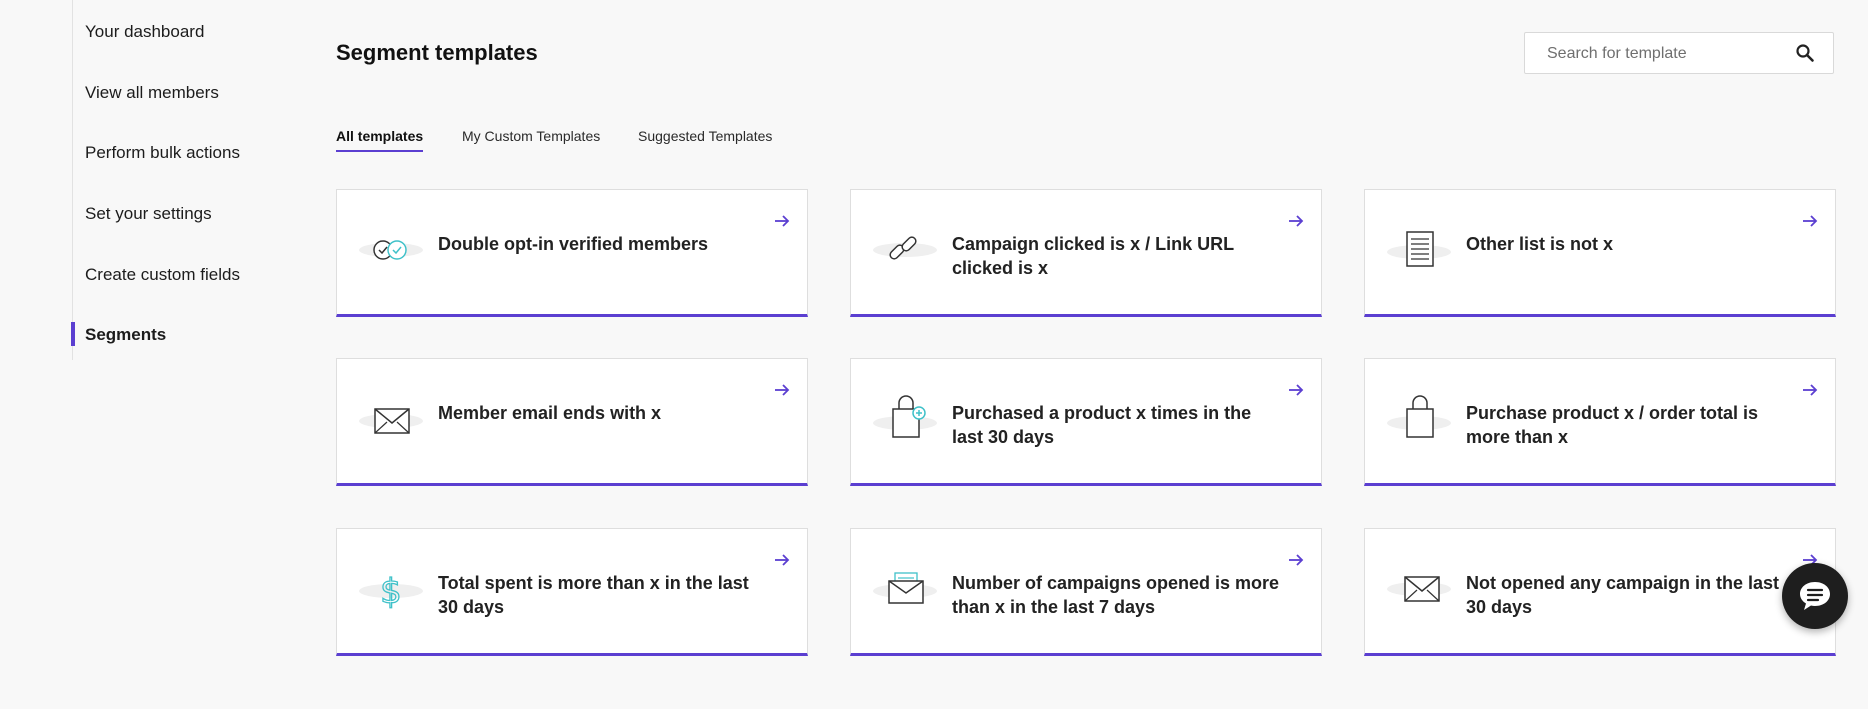 The width and height of the screenshot is (1868, 709). I want to click on search-input, so click(1667, 54).